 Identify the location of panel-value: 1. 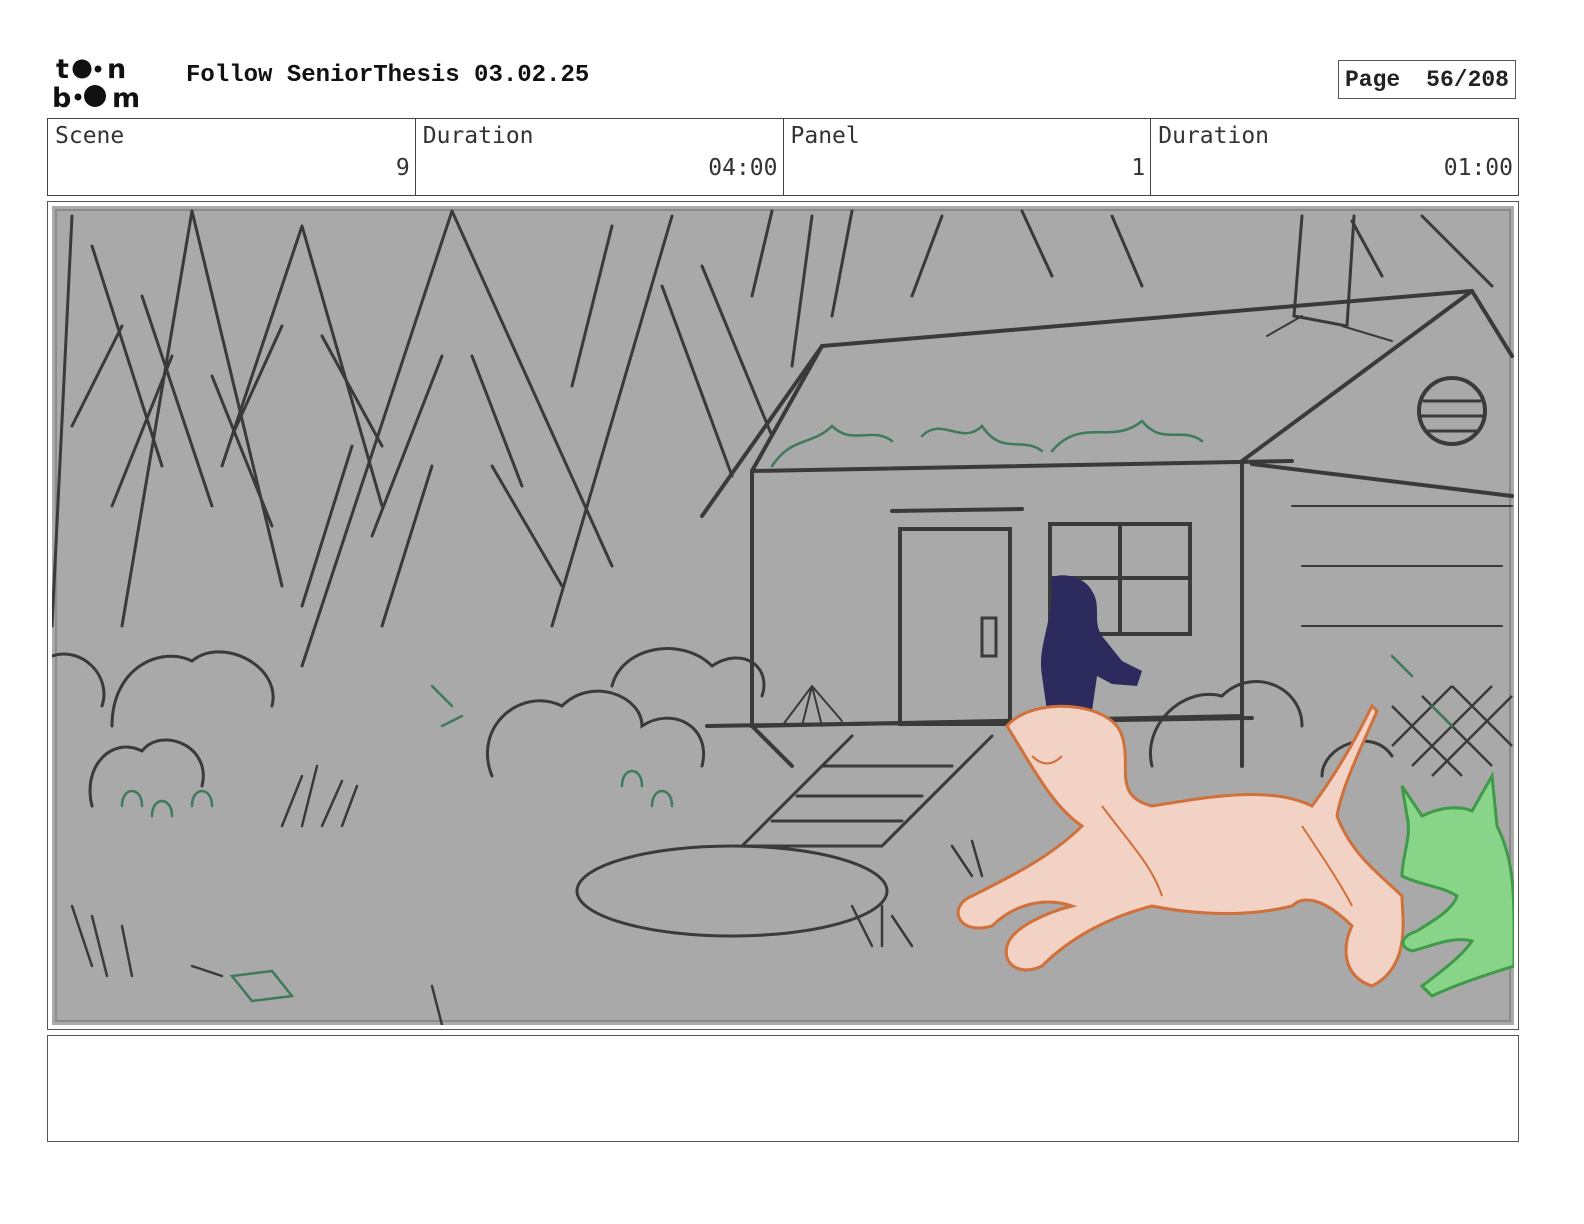
(1138, 168).